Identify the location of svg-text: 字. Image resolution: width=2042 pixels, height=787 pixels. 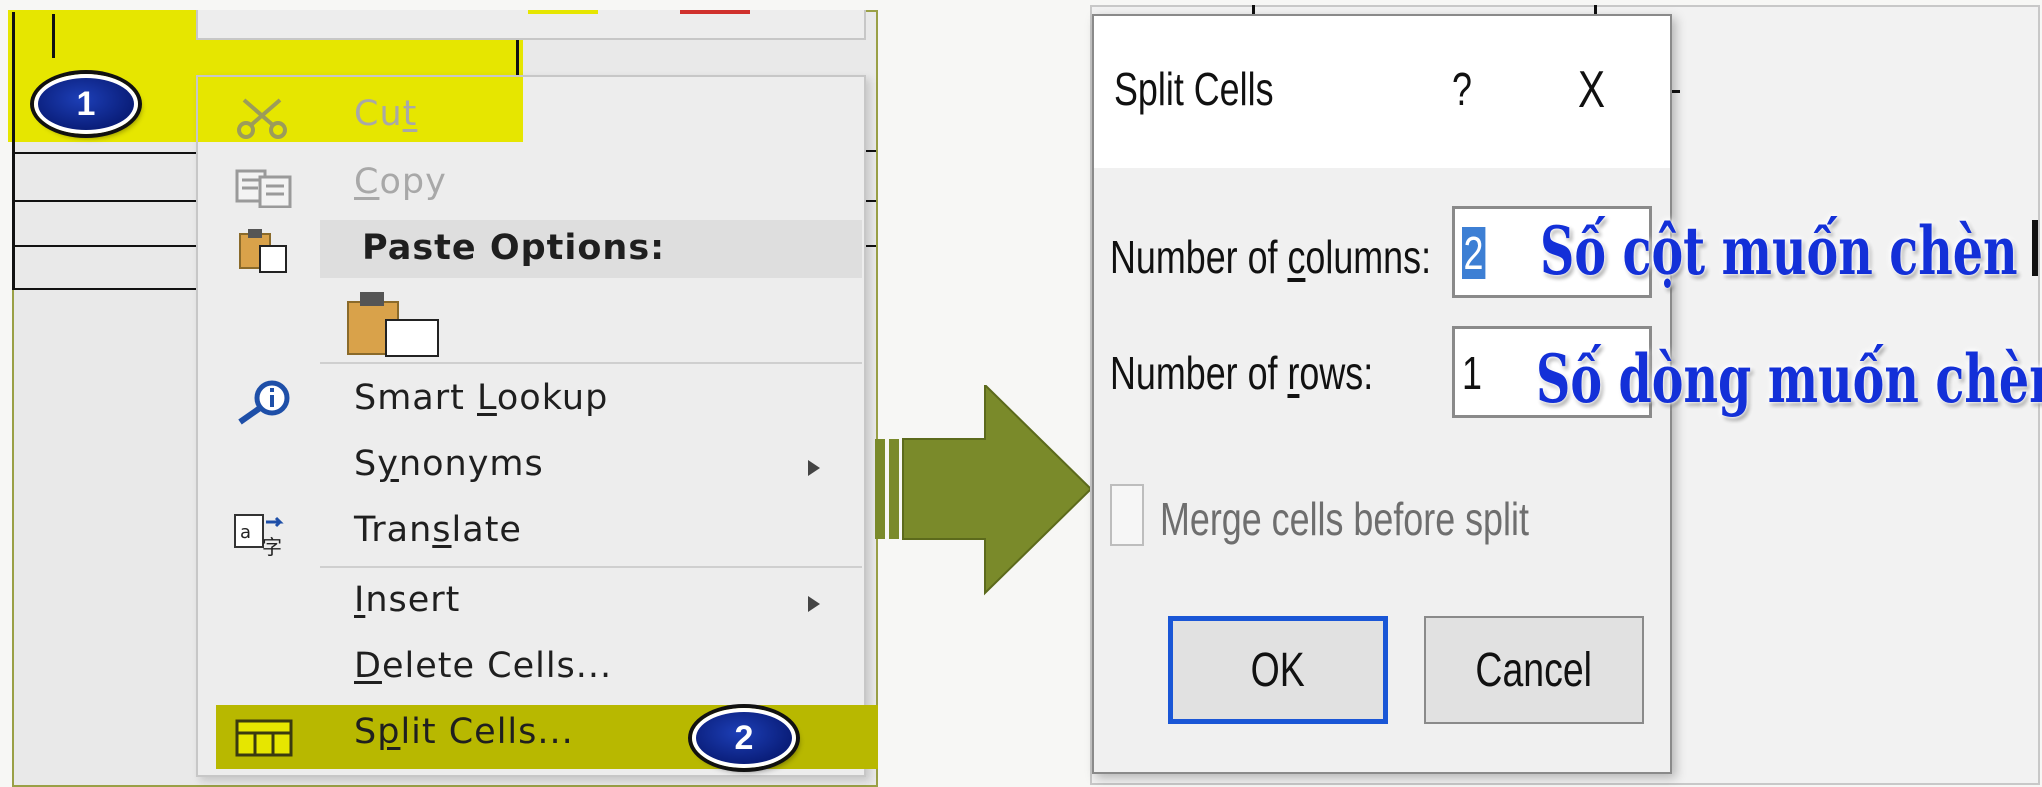
(272, 546).